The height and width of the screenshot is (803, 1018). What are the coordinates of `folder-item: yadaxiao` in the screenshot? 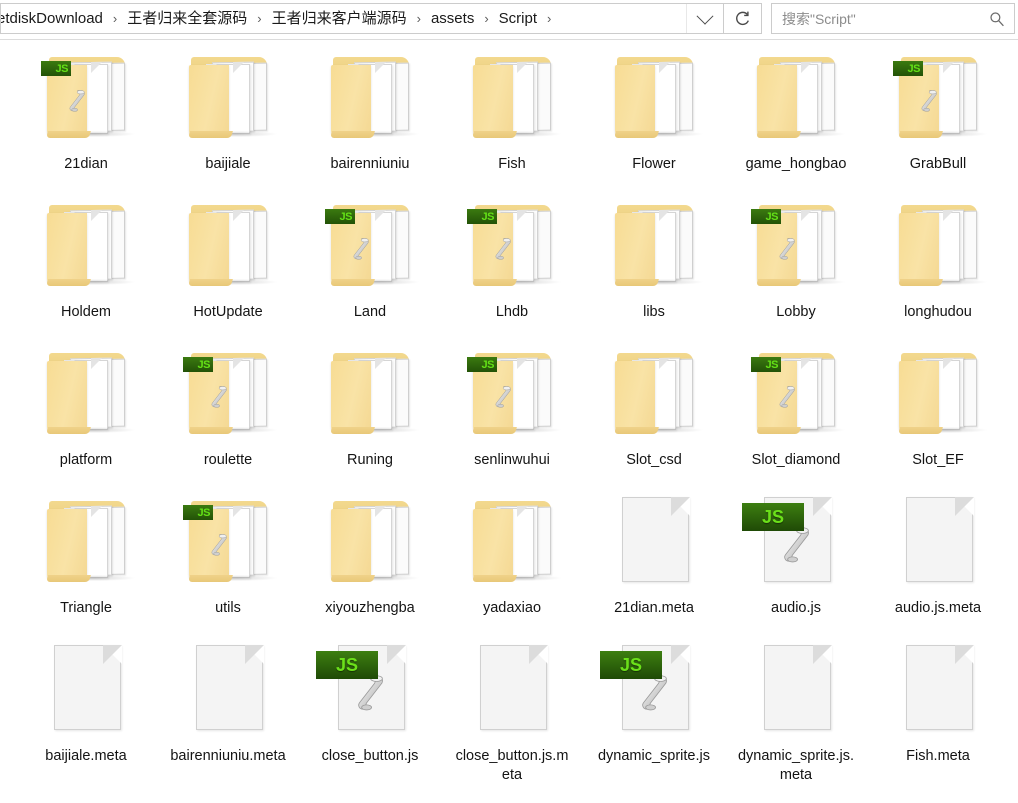 It's located at (512, 568).